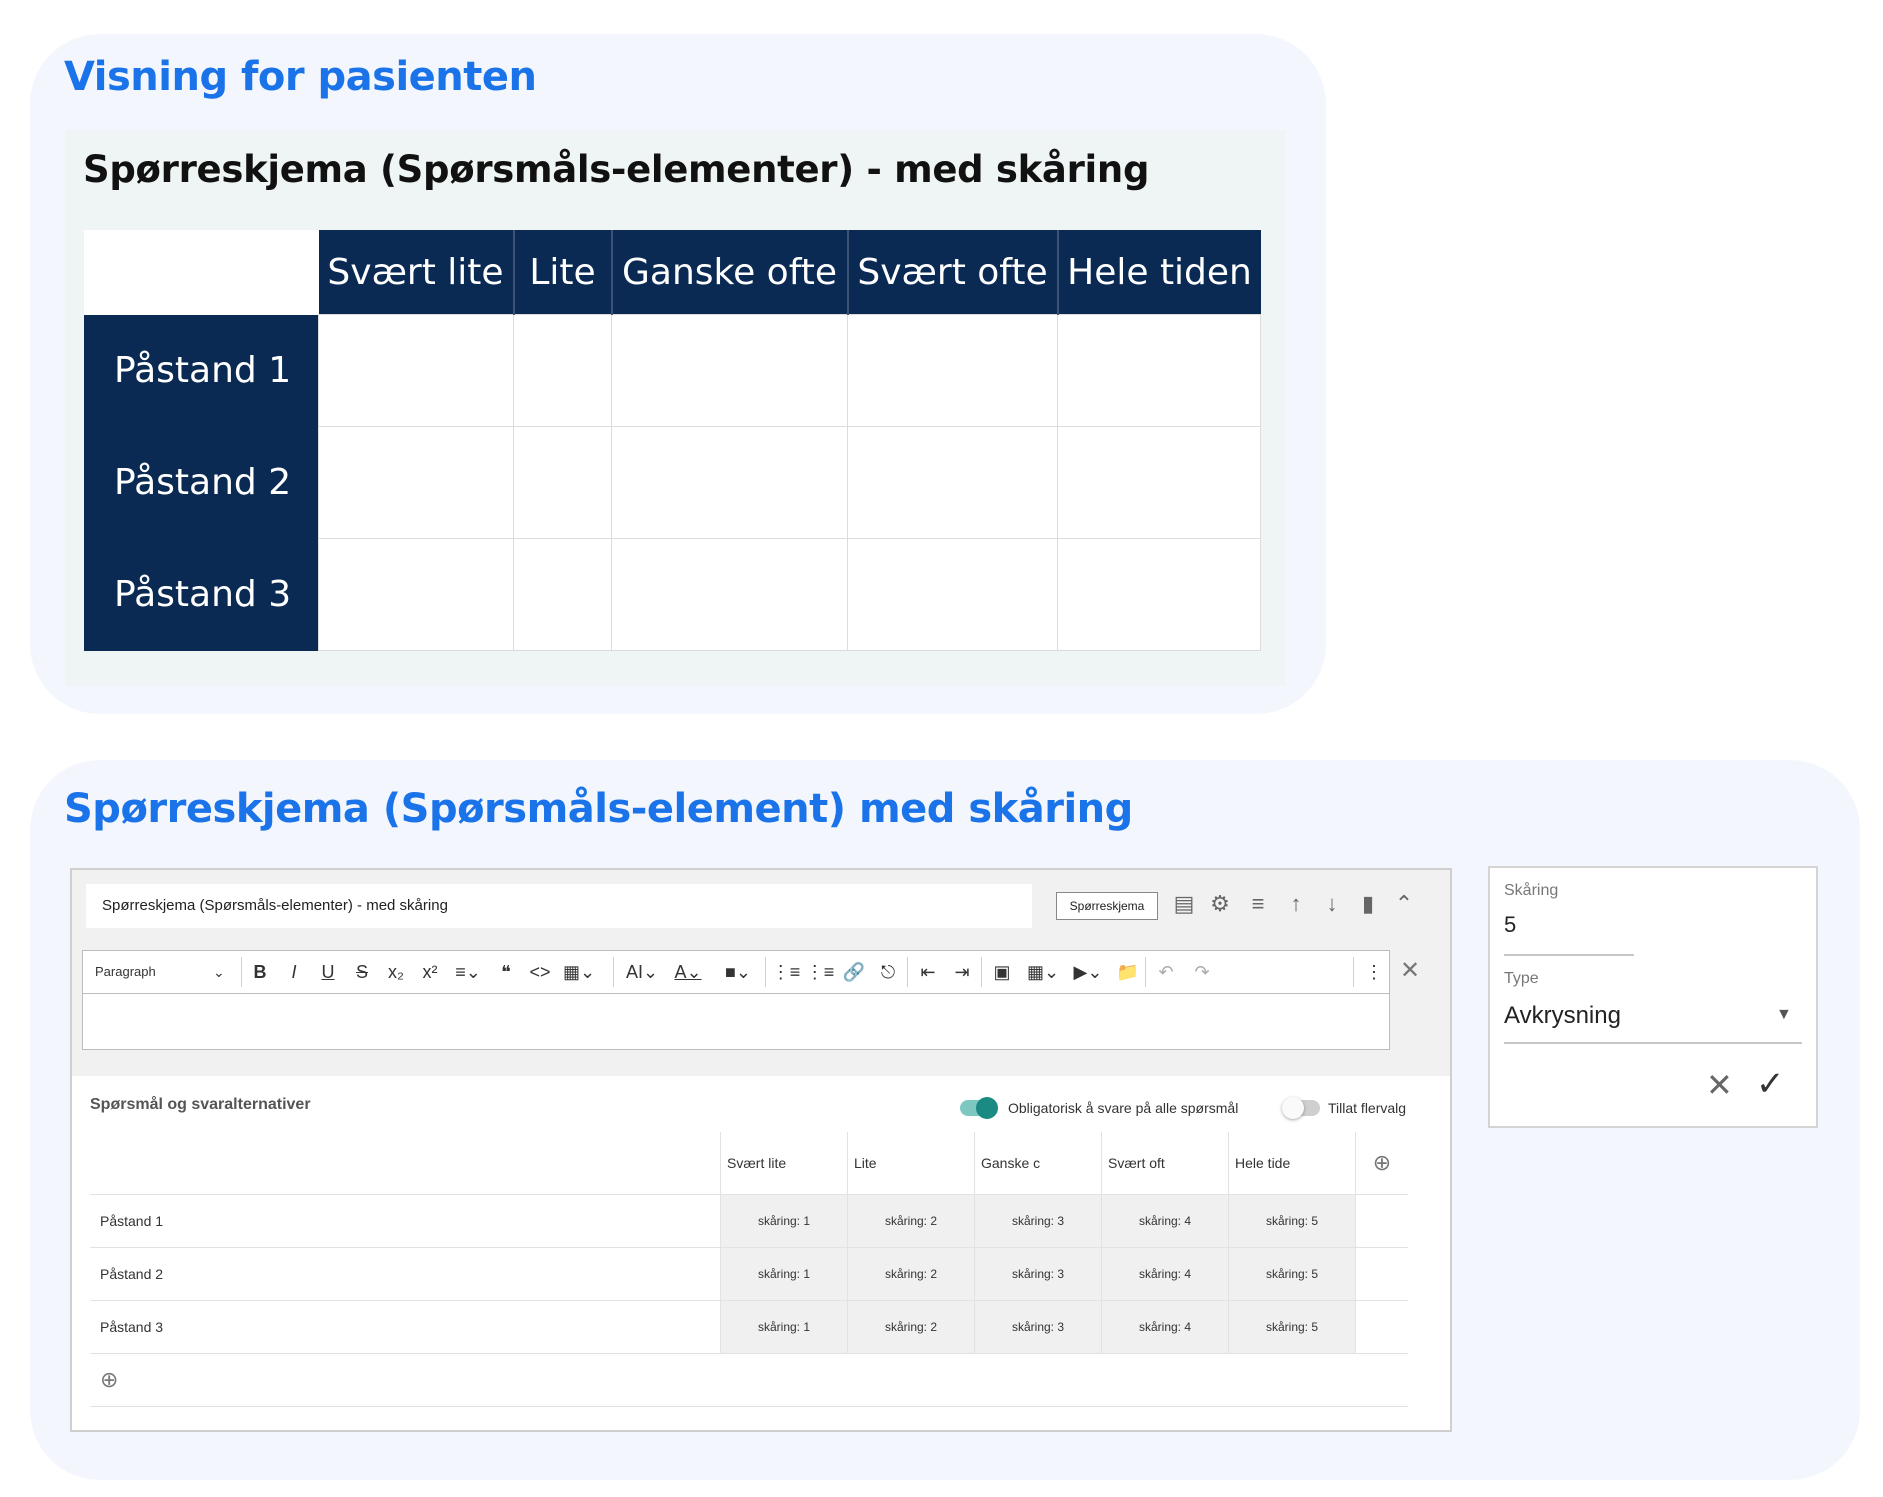  Describe the element at coordinates (405, 1221) in the screenshot. I see `statement-label: Påstand 1` at that location.